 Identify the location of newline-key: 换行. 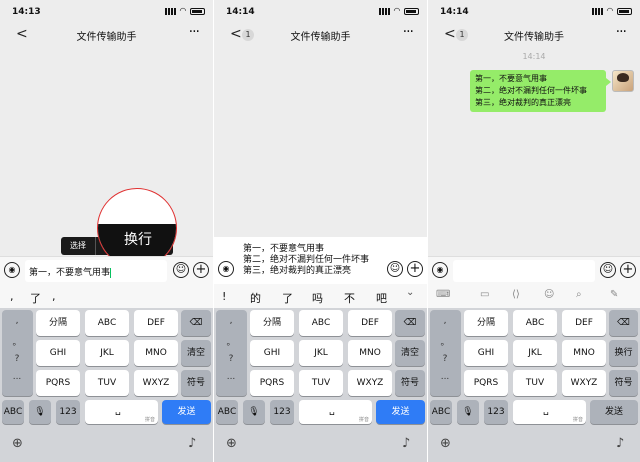
(623, 353).